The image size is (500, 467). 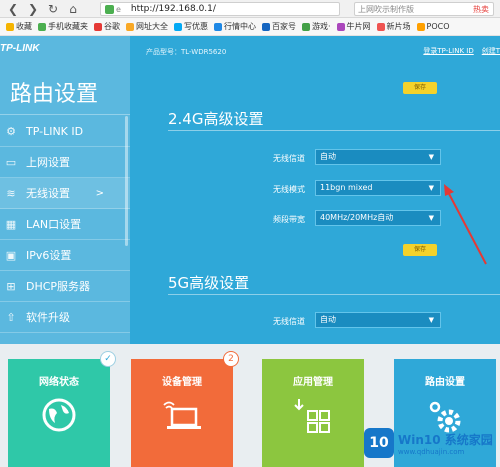 What do you see at coordinates (11, 255) in the screenshot?
I see `ipv6-icon: ▣` at bounding box center [11, 255].